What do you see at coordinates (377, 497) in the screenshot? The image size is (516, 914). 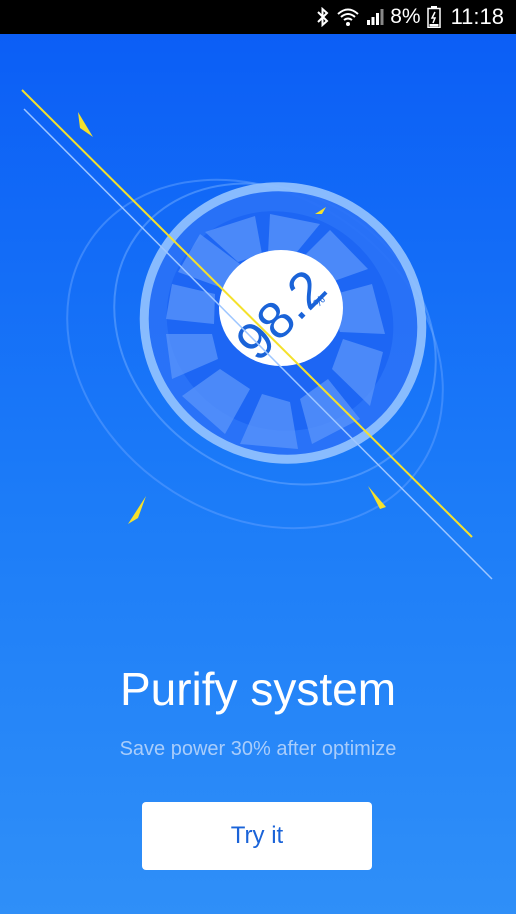 I see `marker-right` at bounding box center [377, 497].